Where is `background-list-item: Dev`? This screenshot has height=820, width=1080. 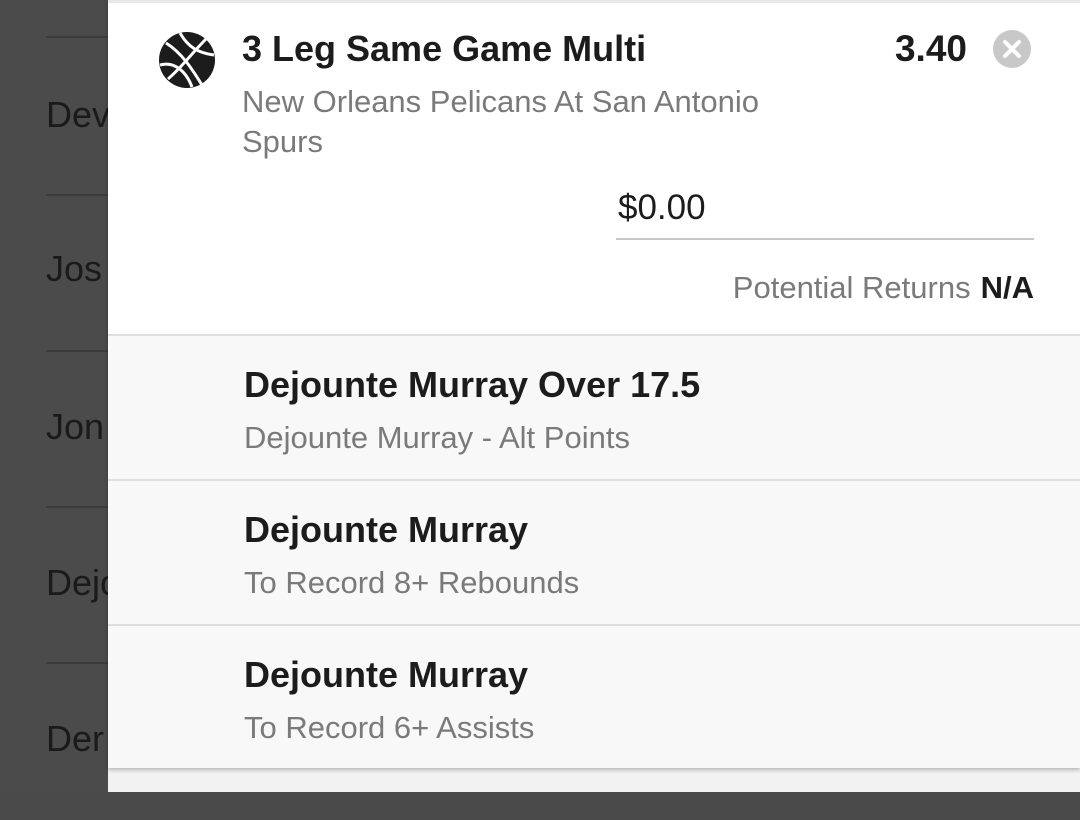 background-list-item: Dev is located at coordinates (77, 116).